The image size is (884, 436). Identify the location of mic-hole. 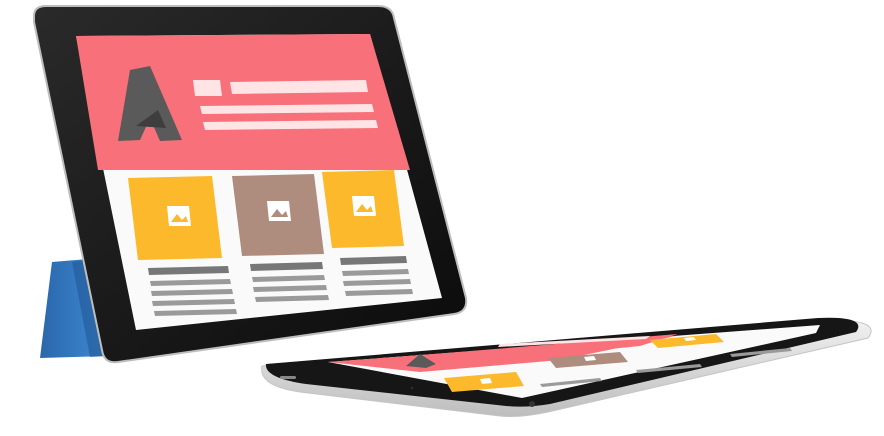
(412, 388).